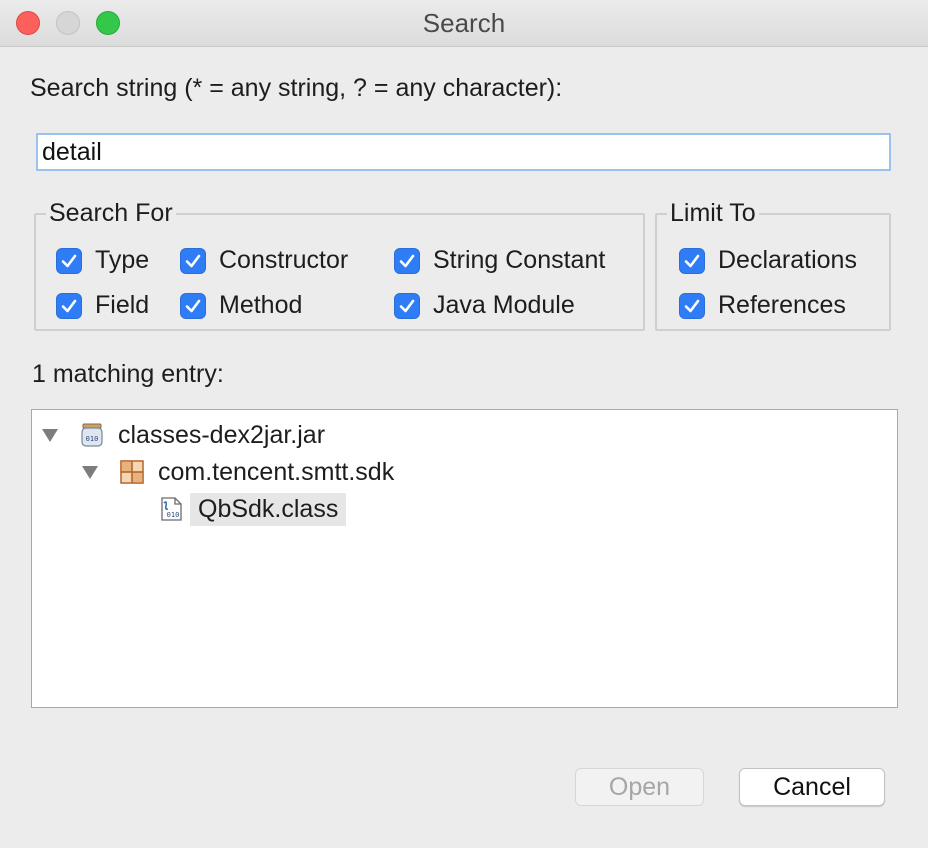  What do you see at coordinates (132, 472) in the screenshot?
I see `package-icon` at bounding box center [132, 472].